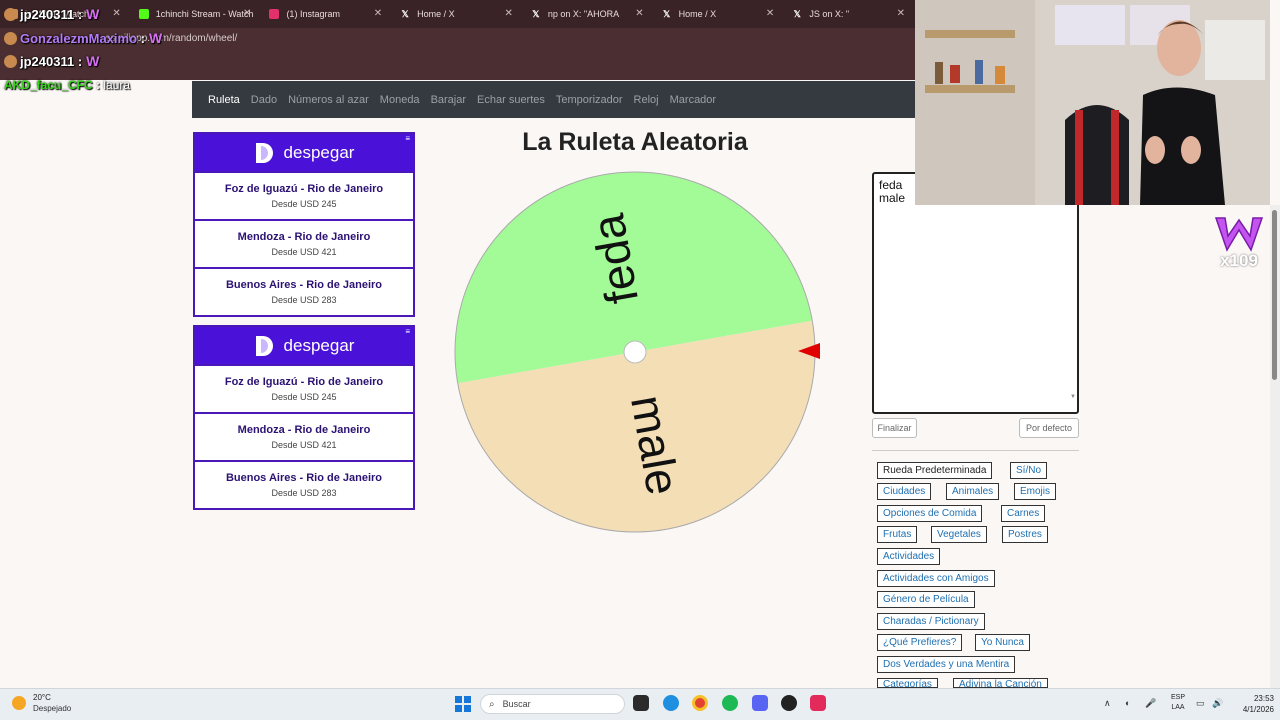 The image size is (1280, 720). Describe the element at coordinates (1000, 683) in the screenshot. I see `preset-guess-song: Adivina la Canción` at that location.